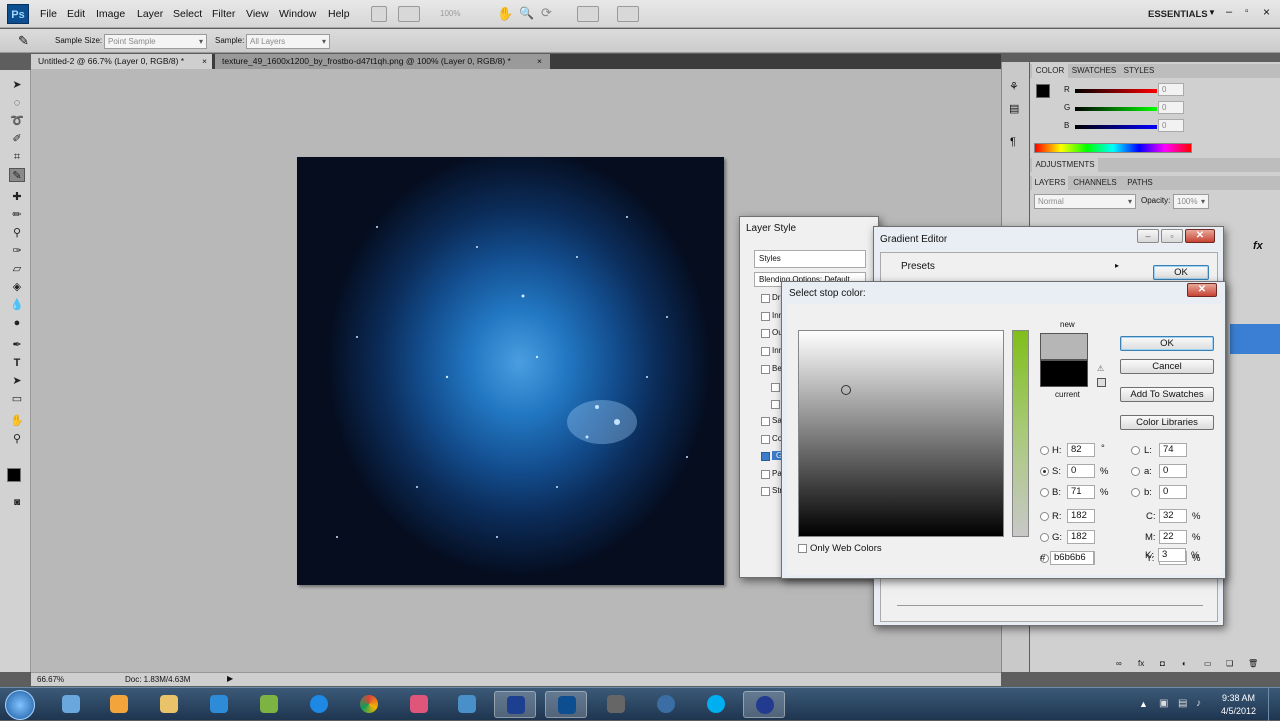  What do you see at coordinates (17, 139) in the screenshot?
I see `quick-select-tool-icon: ✐` at bounding box center [17, 139].